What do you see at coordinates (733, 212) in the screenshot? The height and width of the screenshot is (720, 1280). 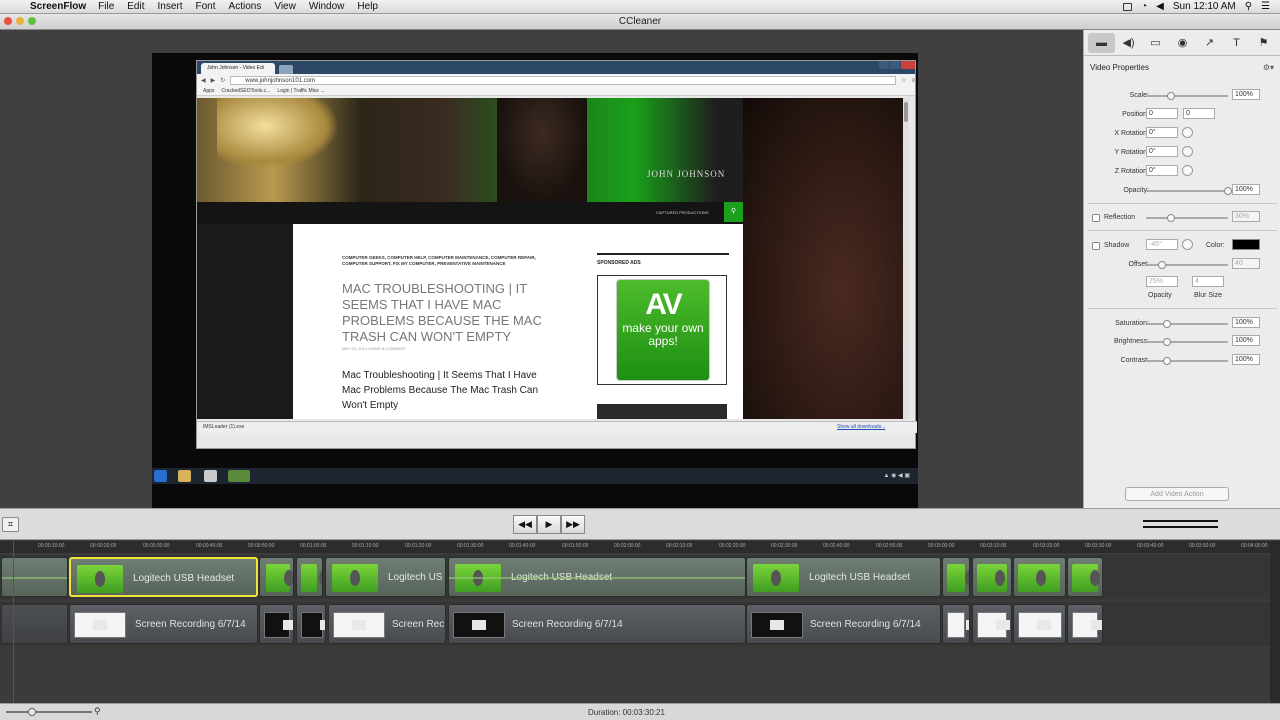 I see `site-search-icon: ⚲` at bounding box center [733, 212].